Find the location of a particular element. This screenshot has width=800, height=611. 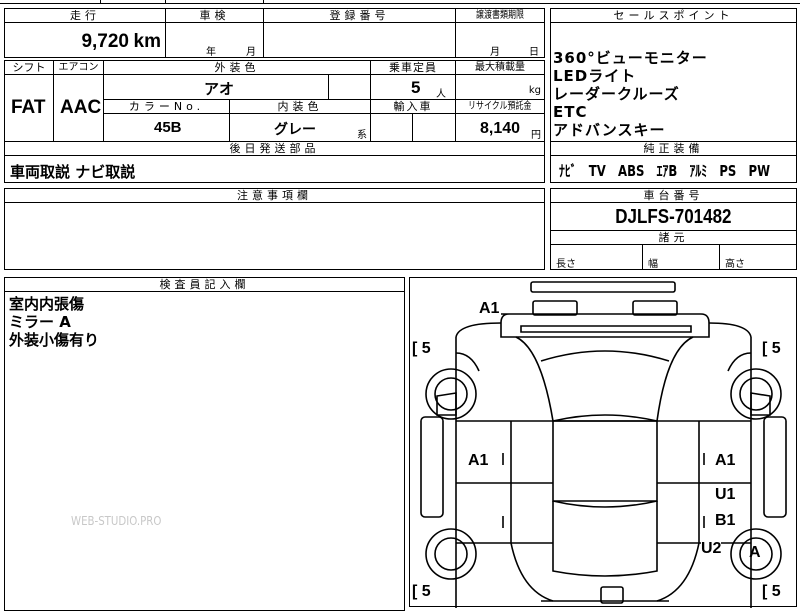

mileage-cell: 9,720 km is located at coordinates (85, 40).